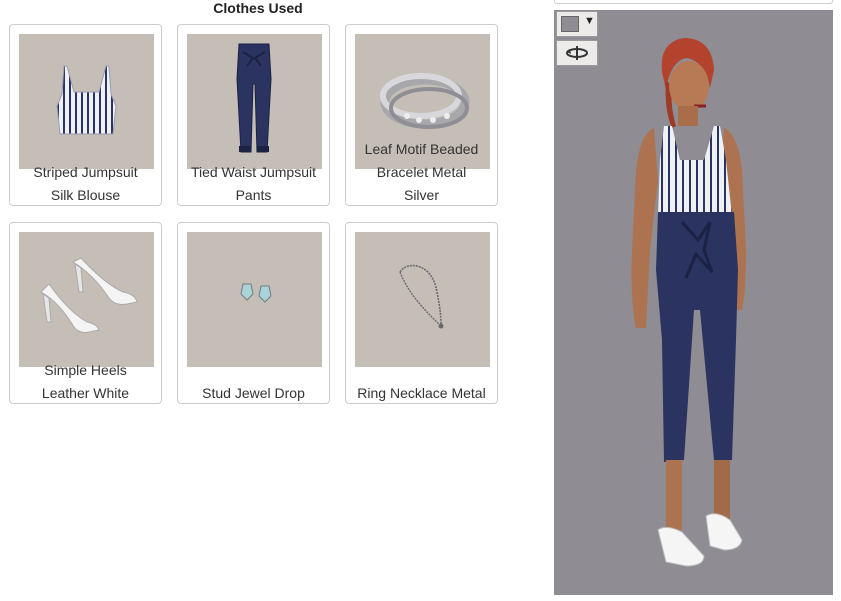  I want to click on clothing-card-blouse: Striped Jumpsuit Silk Blouse, so click(85, 115).